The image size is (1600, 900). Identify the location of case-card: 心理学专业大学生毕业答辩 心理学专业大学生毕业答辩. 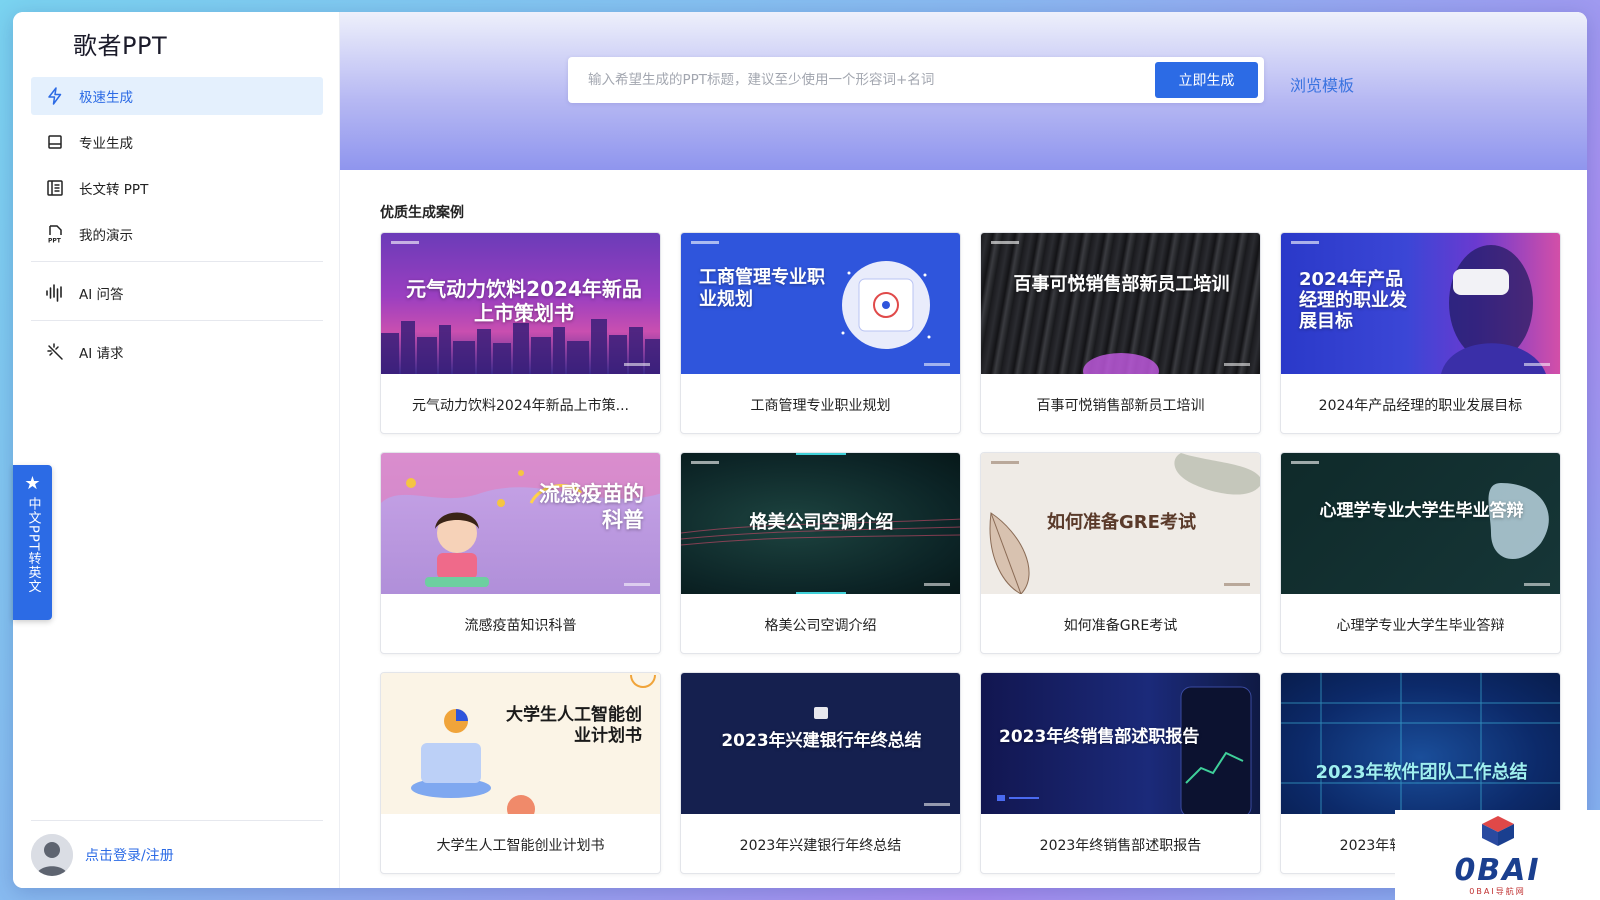
(1420, 553).